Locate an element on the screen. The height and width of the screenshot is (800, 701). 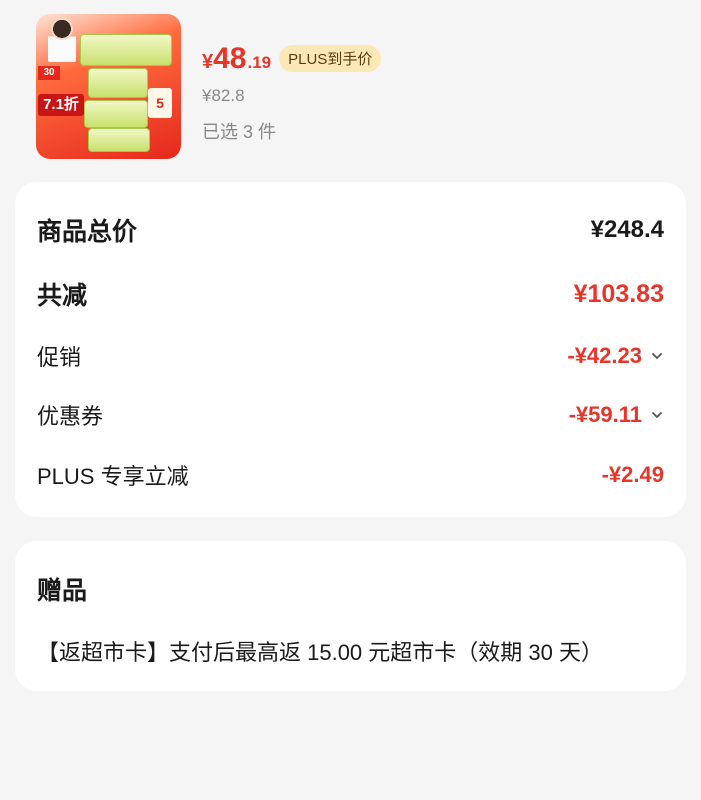
coupon-row: 优惠券 -¥59.11 is located at coordinates (350, 415).